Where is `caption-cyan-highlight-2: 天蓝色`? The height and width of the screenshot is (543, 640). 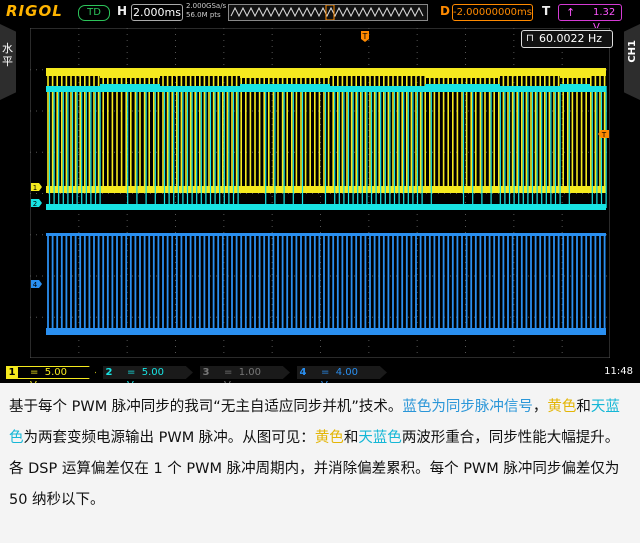 caption-cyan-highlight-2: 天蓝色 is located at coordinates (380, 438).